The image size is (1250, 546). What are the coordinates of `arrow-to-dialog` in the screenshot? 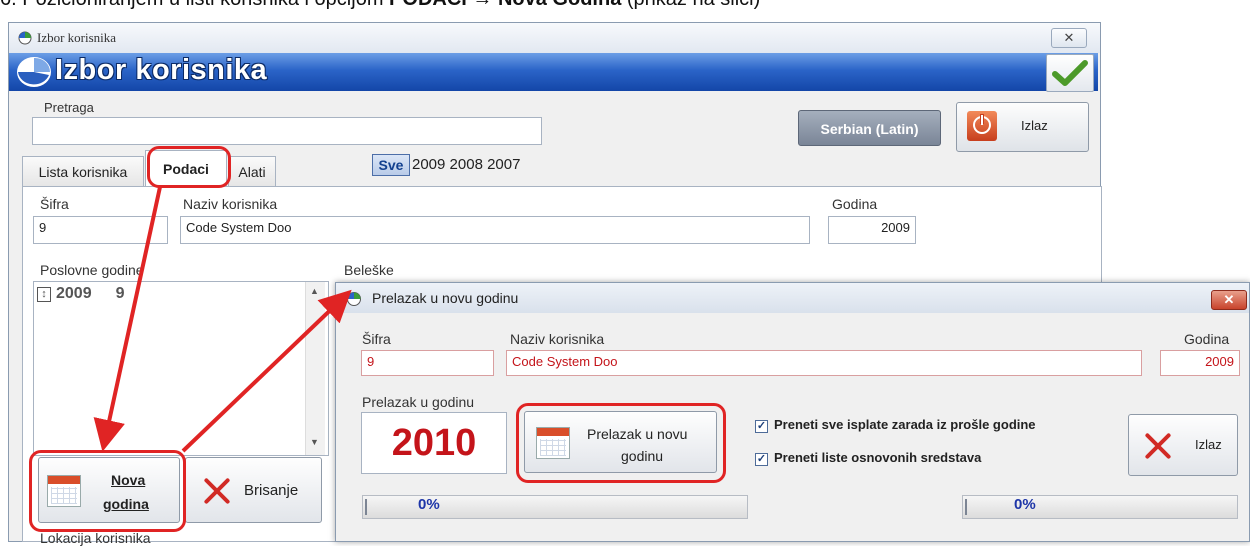 It's located at (266, 371).